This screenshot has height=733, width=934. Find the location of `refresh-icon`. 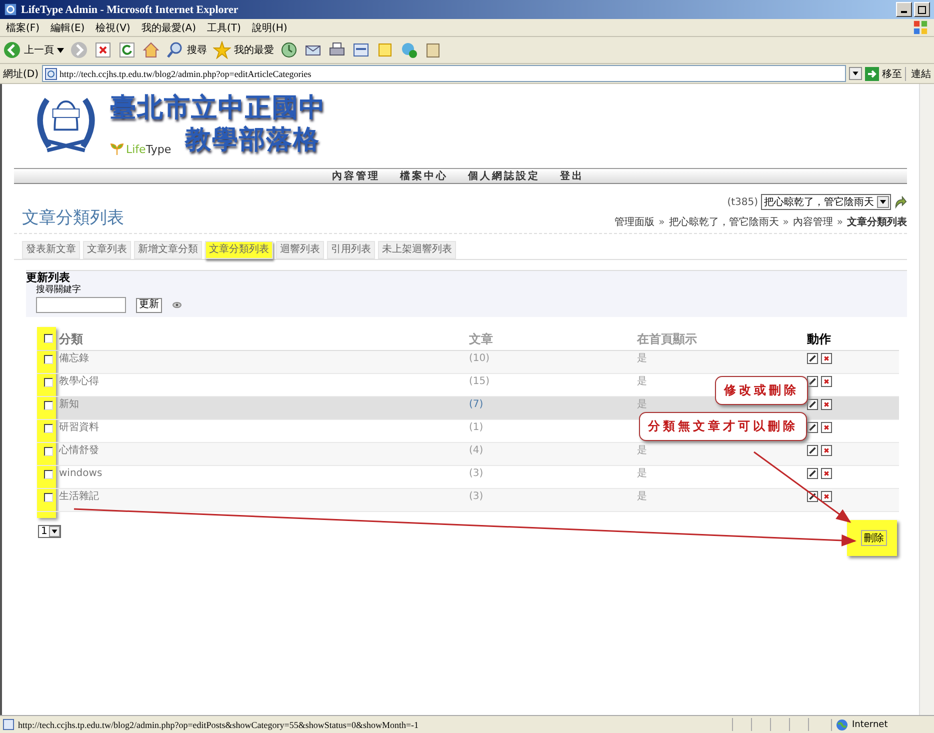

refresh-icon is located at coordinates (127, 50).